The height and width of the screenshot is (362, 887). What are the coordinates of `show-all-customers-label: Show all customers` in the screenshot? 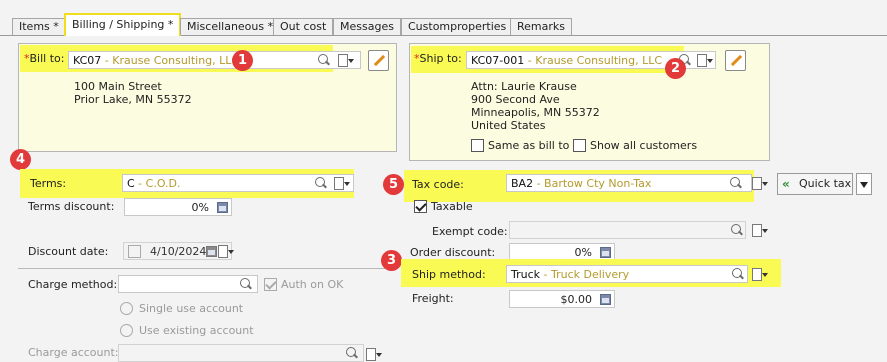 It's located at (644, 145).